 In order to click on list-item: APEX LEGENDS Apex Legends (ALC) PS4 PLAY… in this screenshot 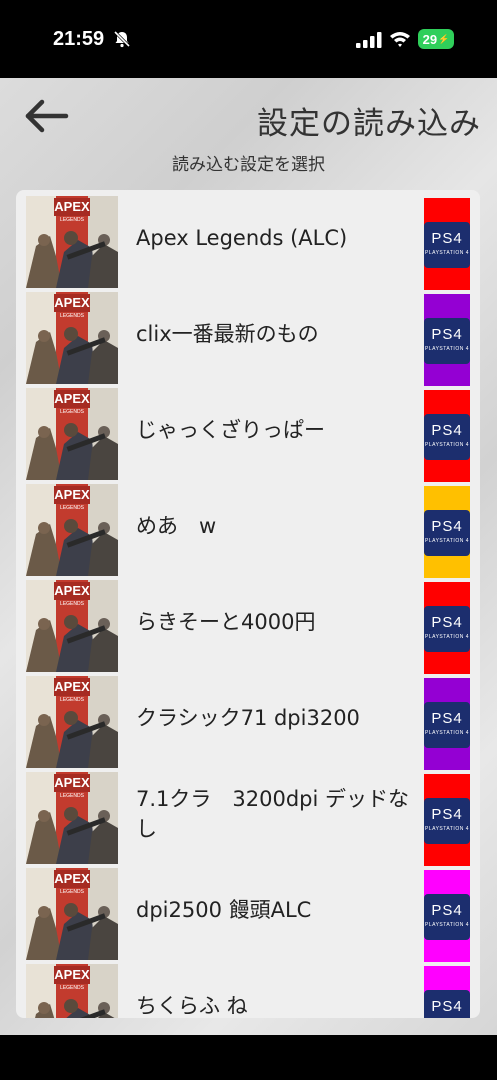, I will do `click(248, 240)`.